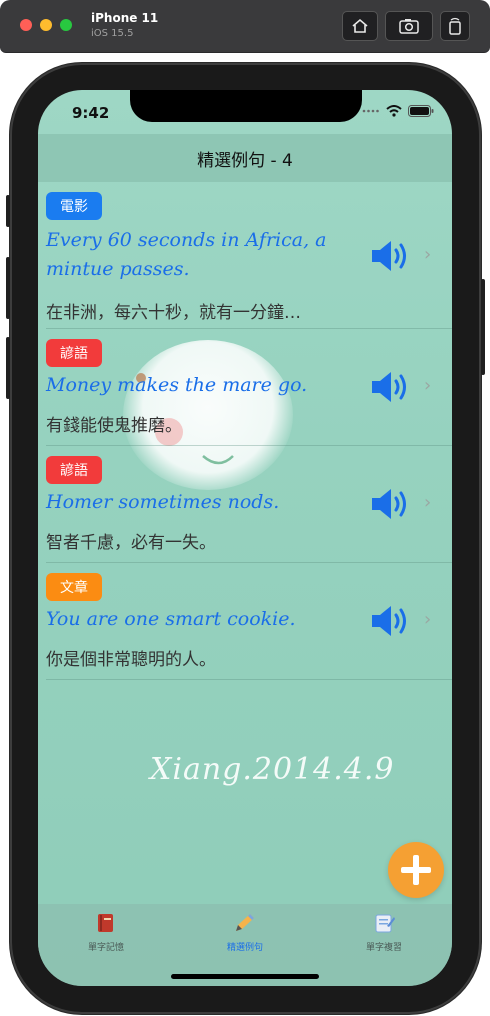 This screenshot has height=1016, width=490. I want to click on home-indicator, so click(245, 976).